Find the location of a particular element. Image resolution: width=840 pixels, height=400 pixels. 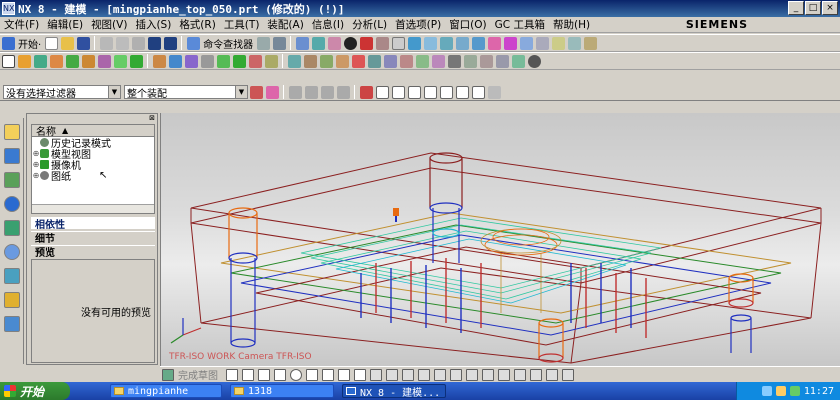

dimension-icon is located at coordinates (504, 374).